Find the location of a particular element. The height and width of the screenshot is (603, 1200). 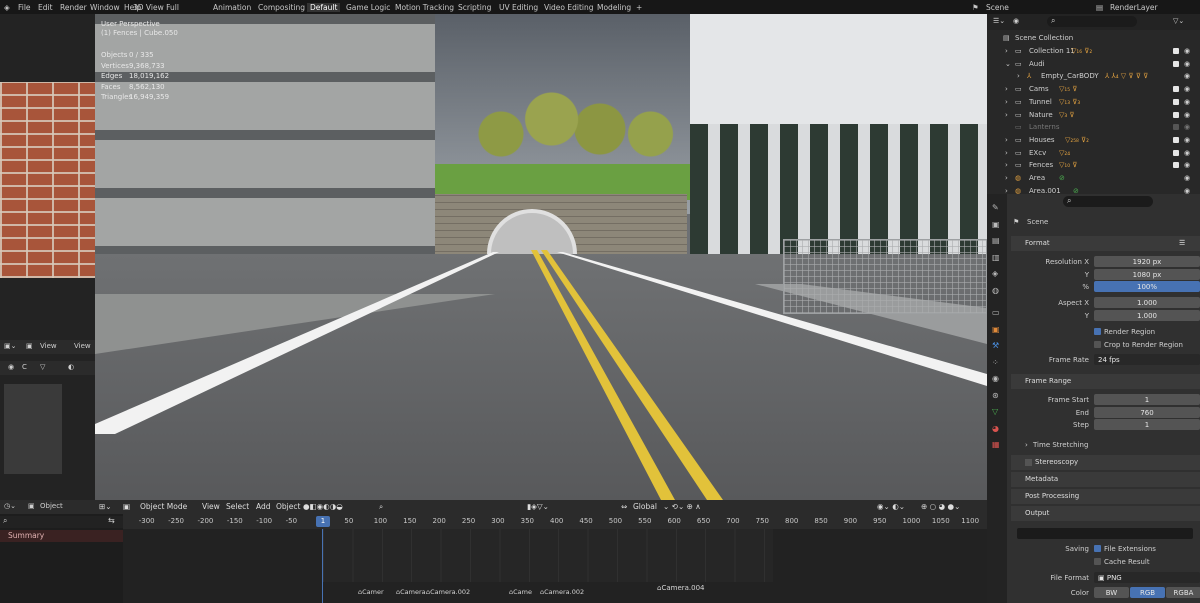

blender-logo-icon: ◈ is located at coordinates (7, 7).